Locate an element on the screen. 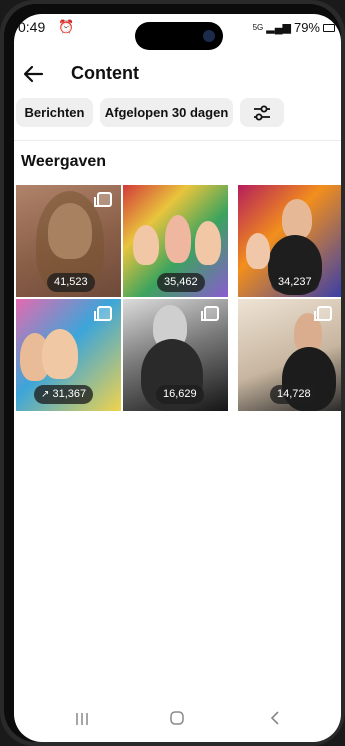 The width and height of the screenshot is (345, 746). view-count: 31,367 is located at coordinates (69, 394).